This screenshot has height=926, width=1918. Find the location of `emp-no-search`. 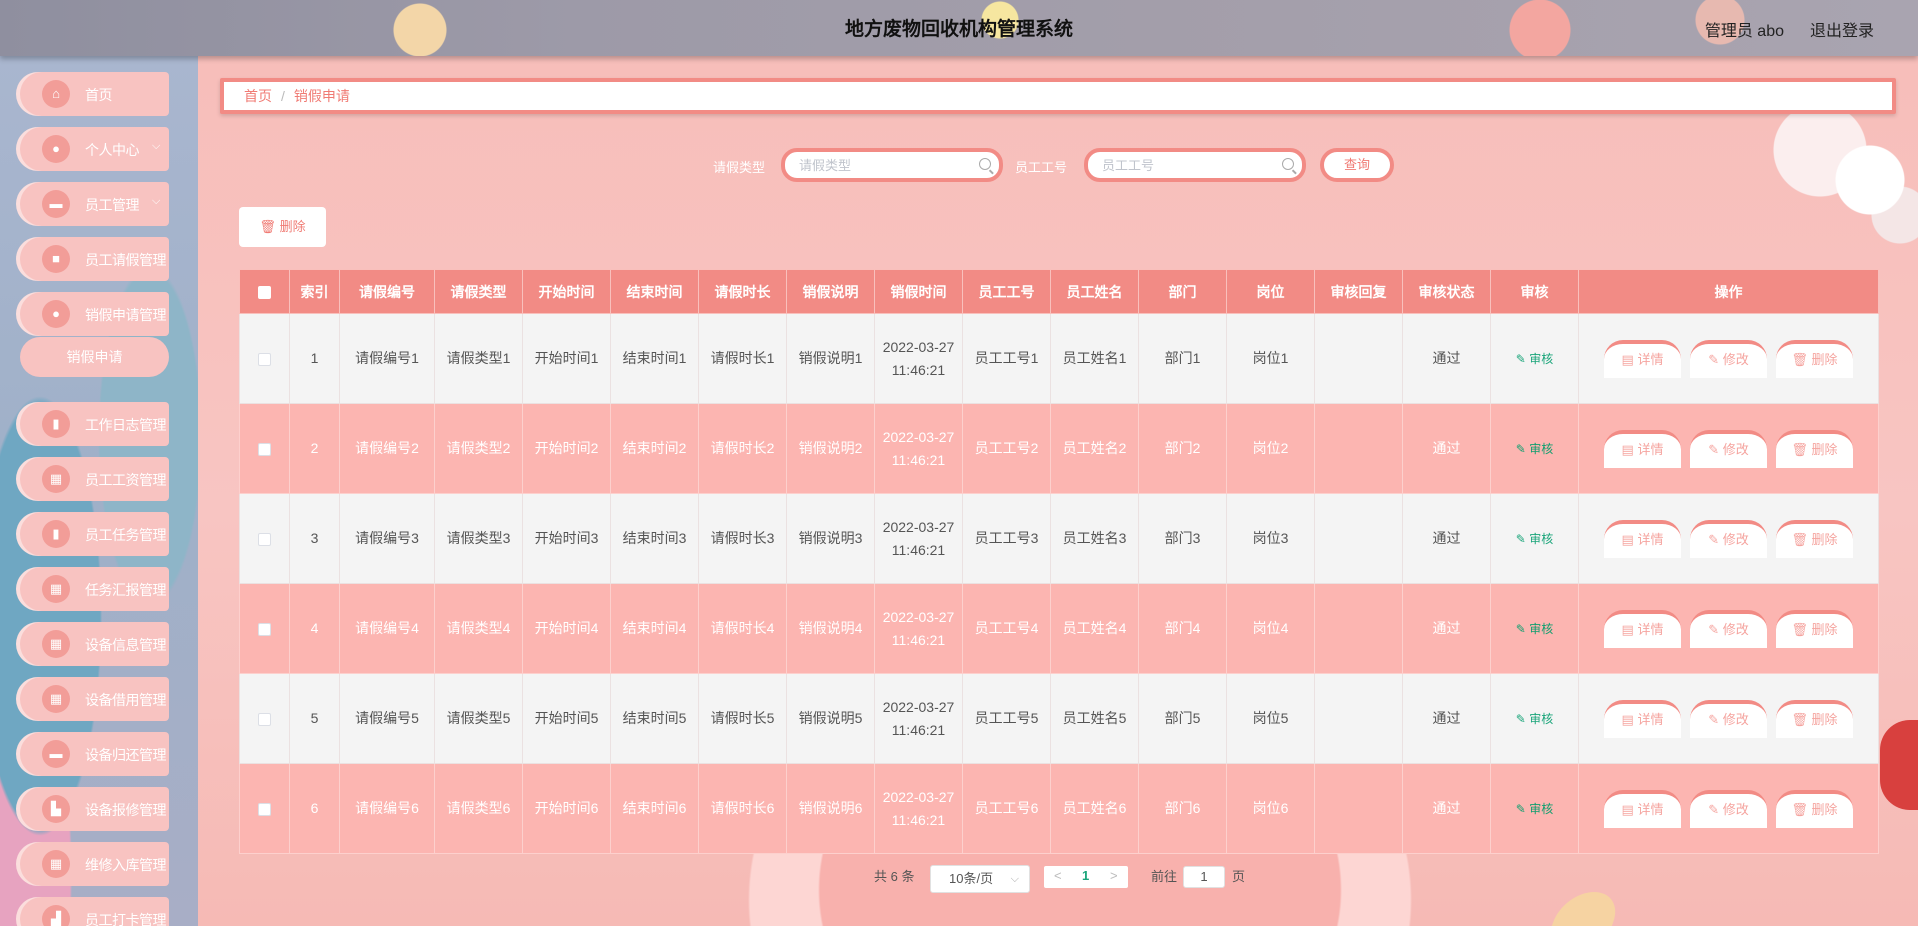

emp-no-search is located at coordinates (1195, 165).